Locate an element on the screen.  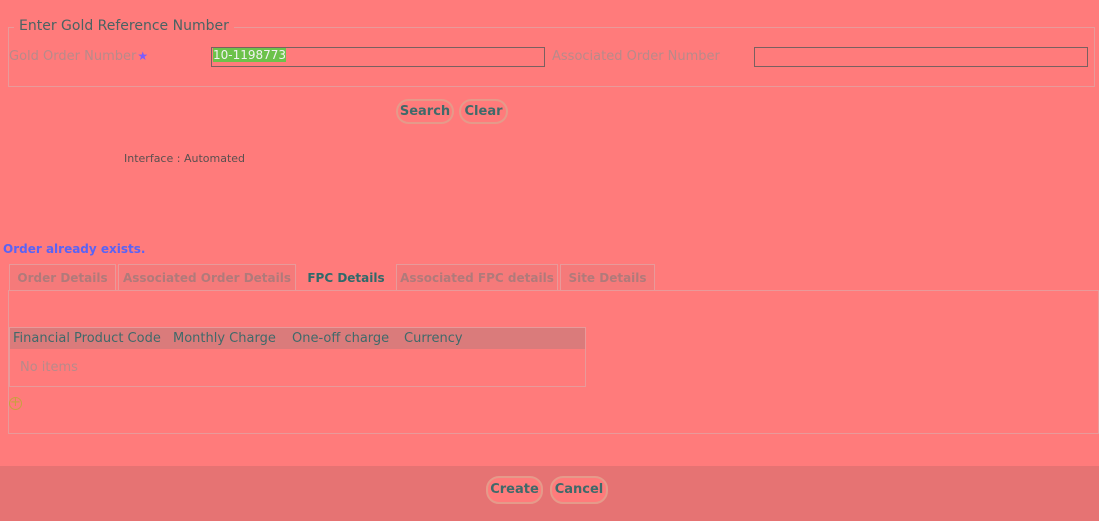
gold-order-number-value: 10-1198773 is located at coordinates (250, 55).